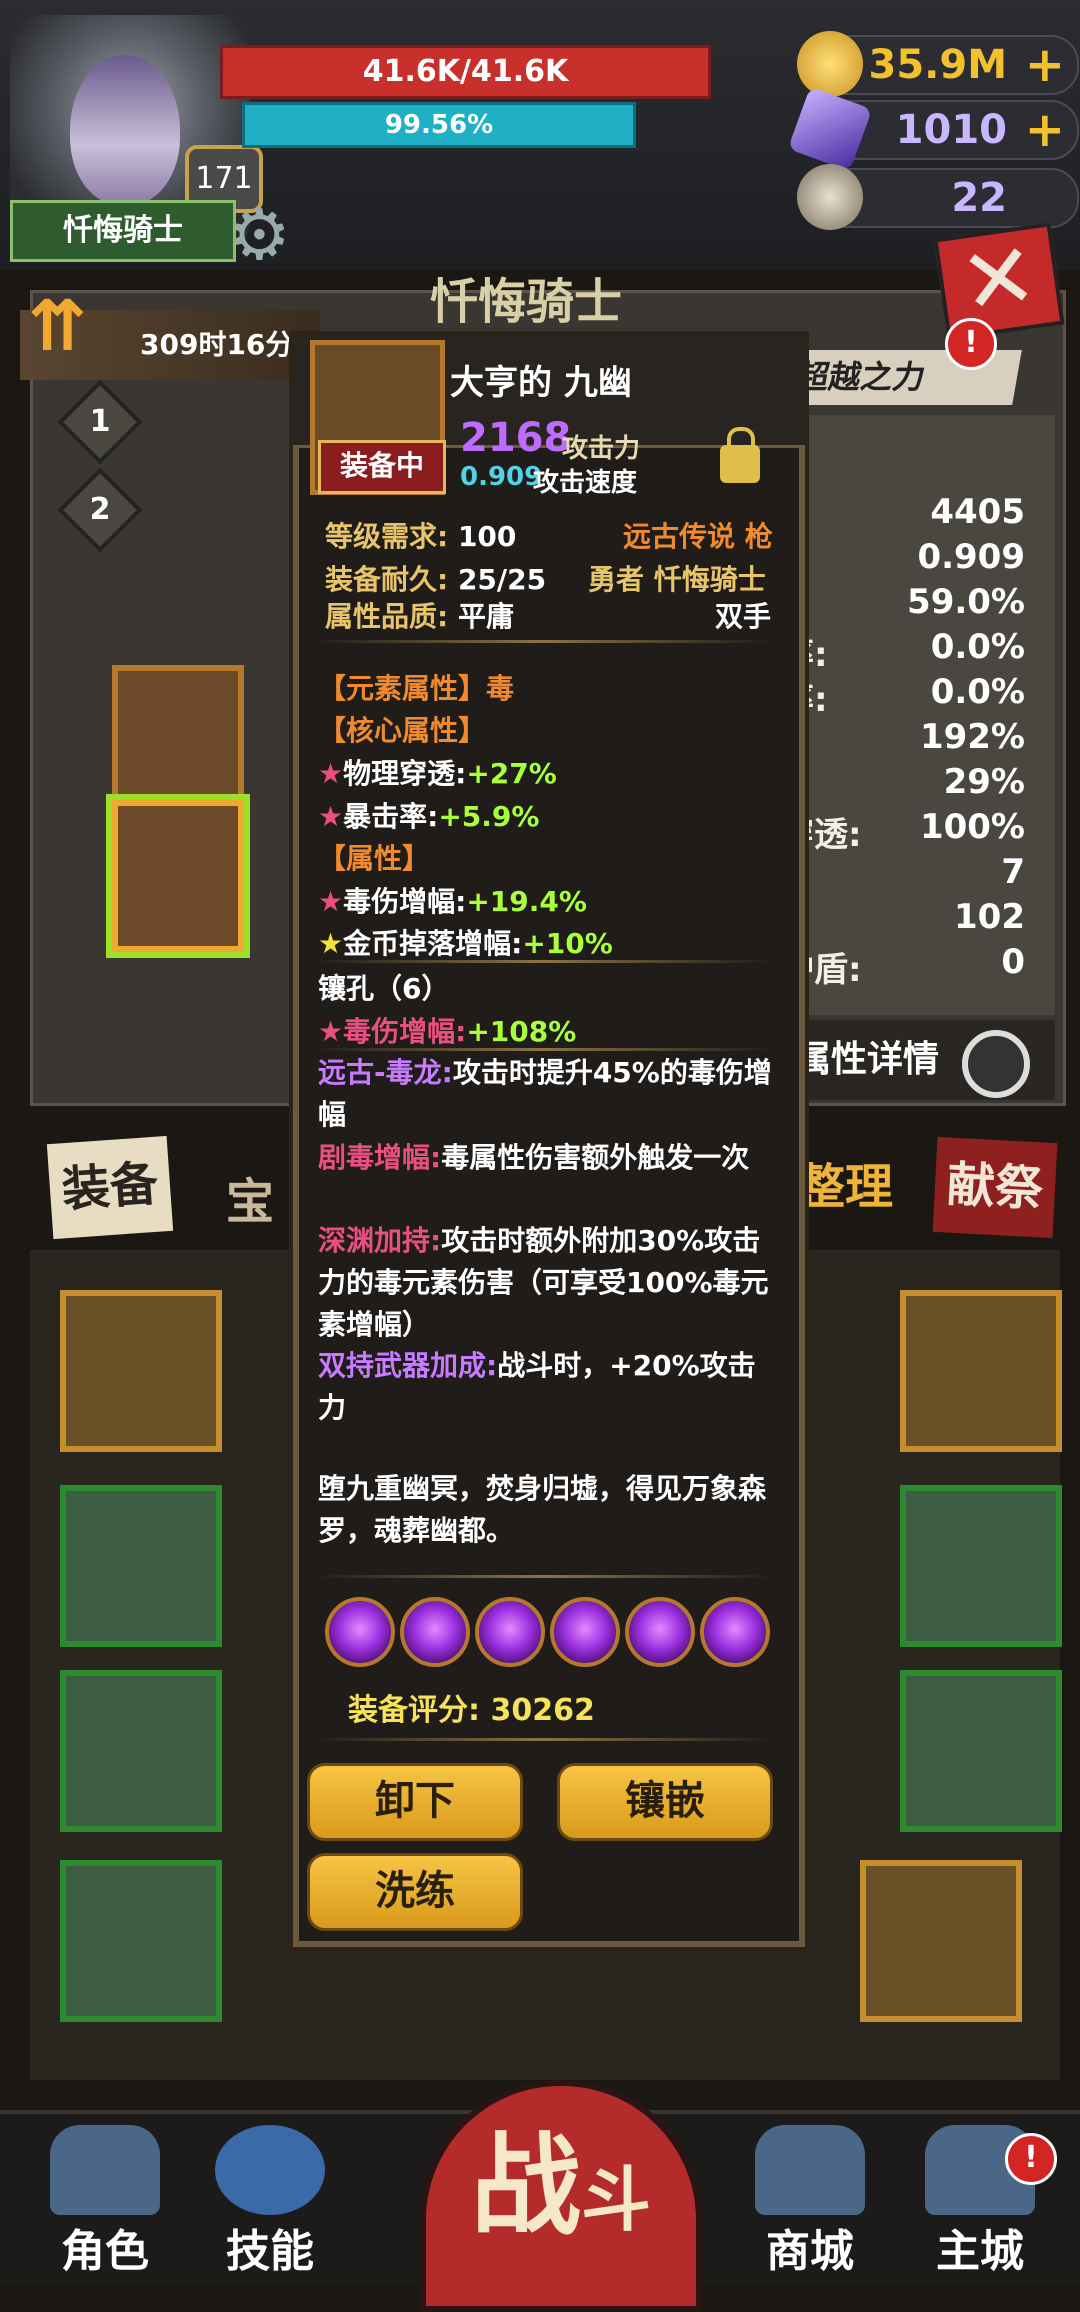 This screenshot has width=1080, height=2312. I want to click on core-2-label: 暴击率:, so click(391, 816).